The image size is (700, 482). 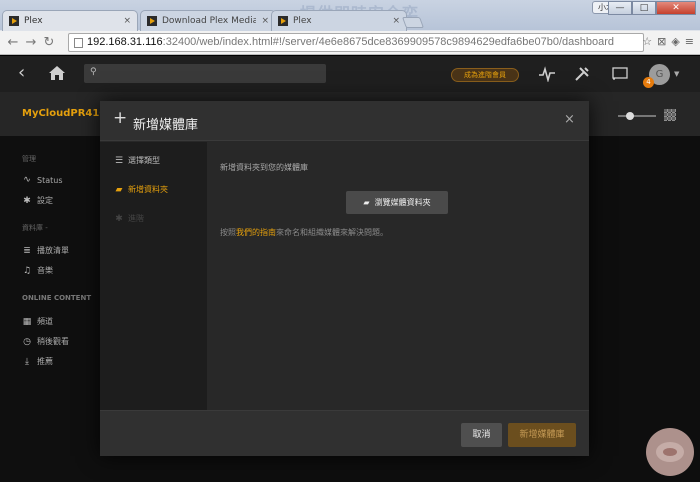 What do you see at coordinates (256, 232) in the screenshot?
I see `guide-link: 我們的指南` at bounding box center [256, 232].